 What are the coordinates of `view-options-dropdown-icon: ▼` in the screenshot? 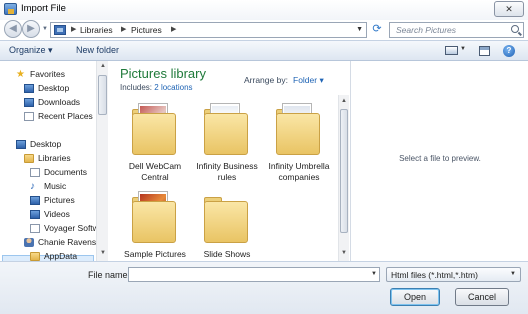 It's located at (463, 49).